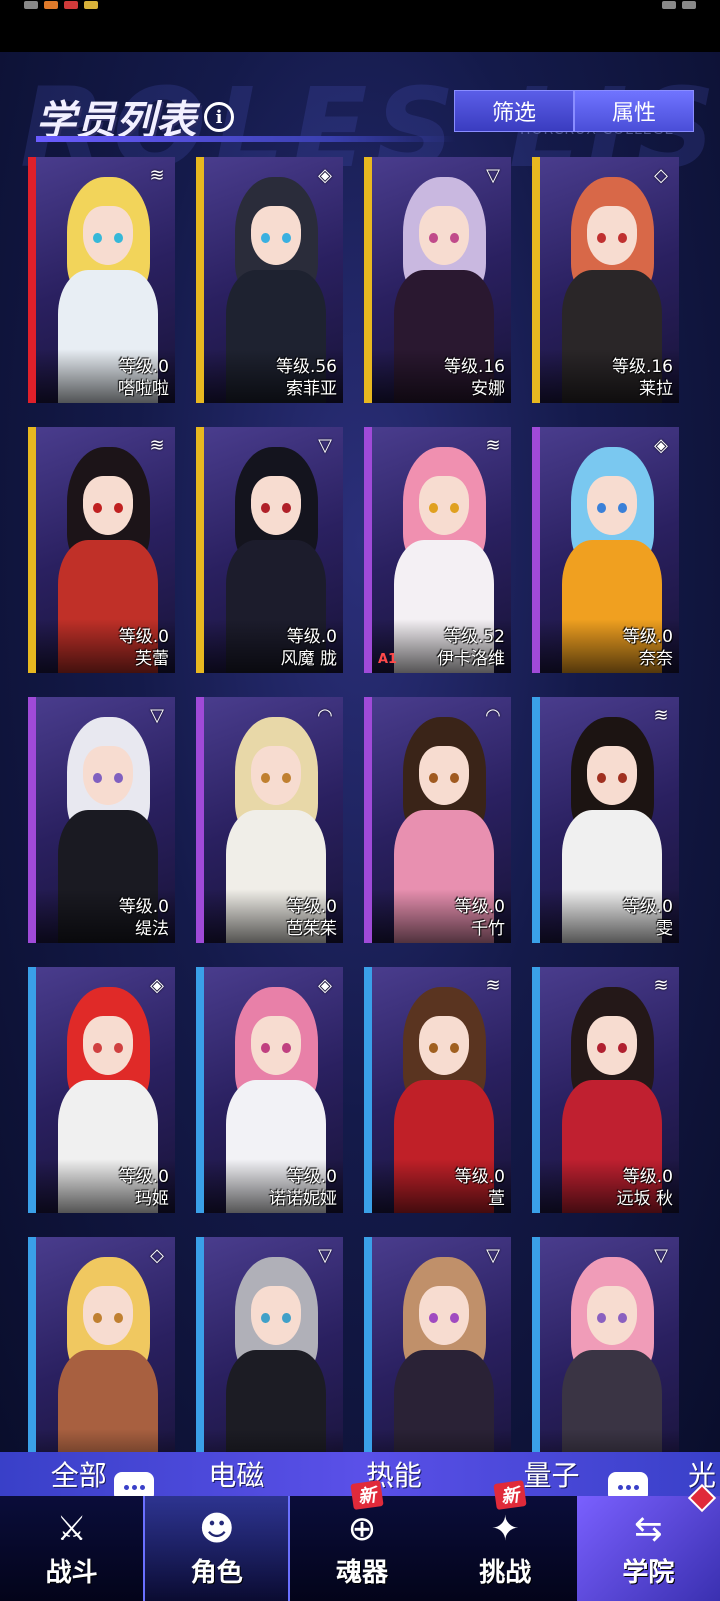  Describe the element at coordinates (441, 376) in the screenshot. I see `card-info: 等级.16 安娜` at that location.